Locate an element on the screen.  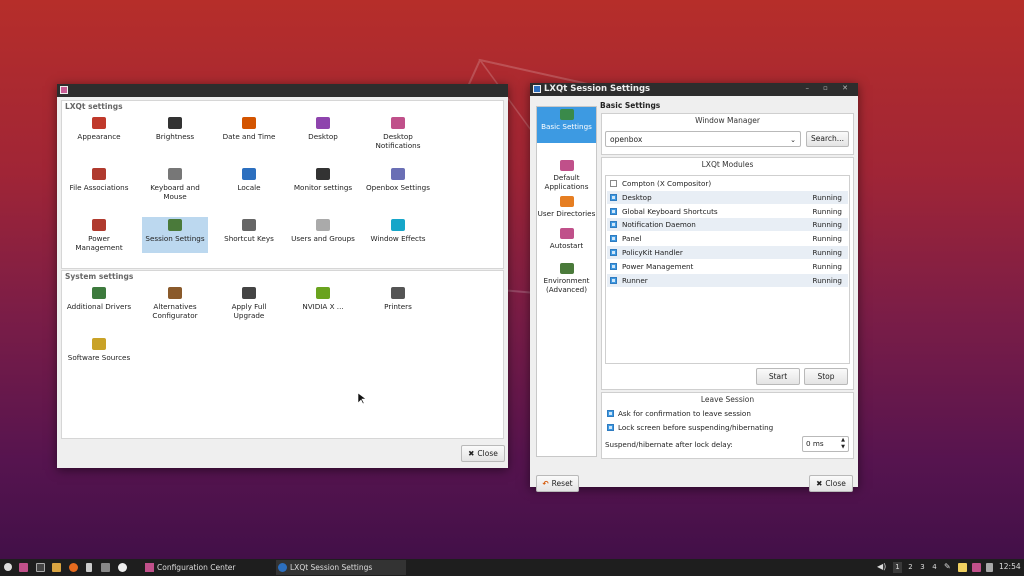
settings-item-software-sources: Software Sources is located at coordinates (99, 354).